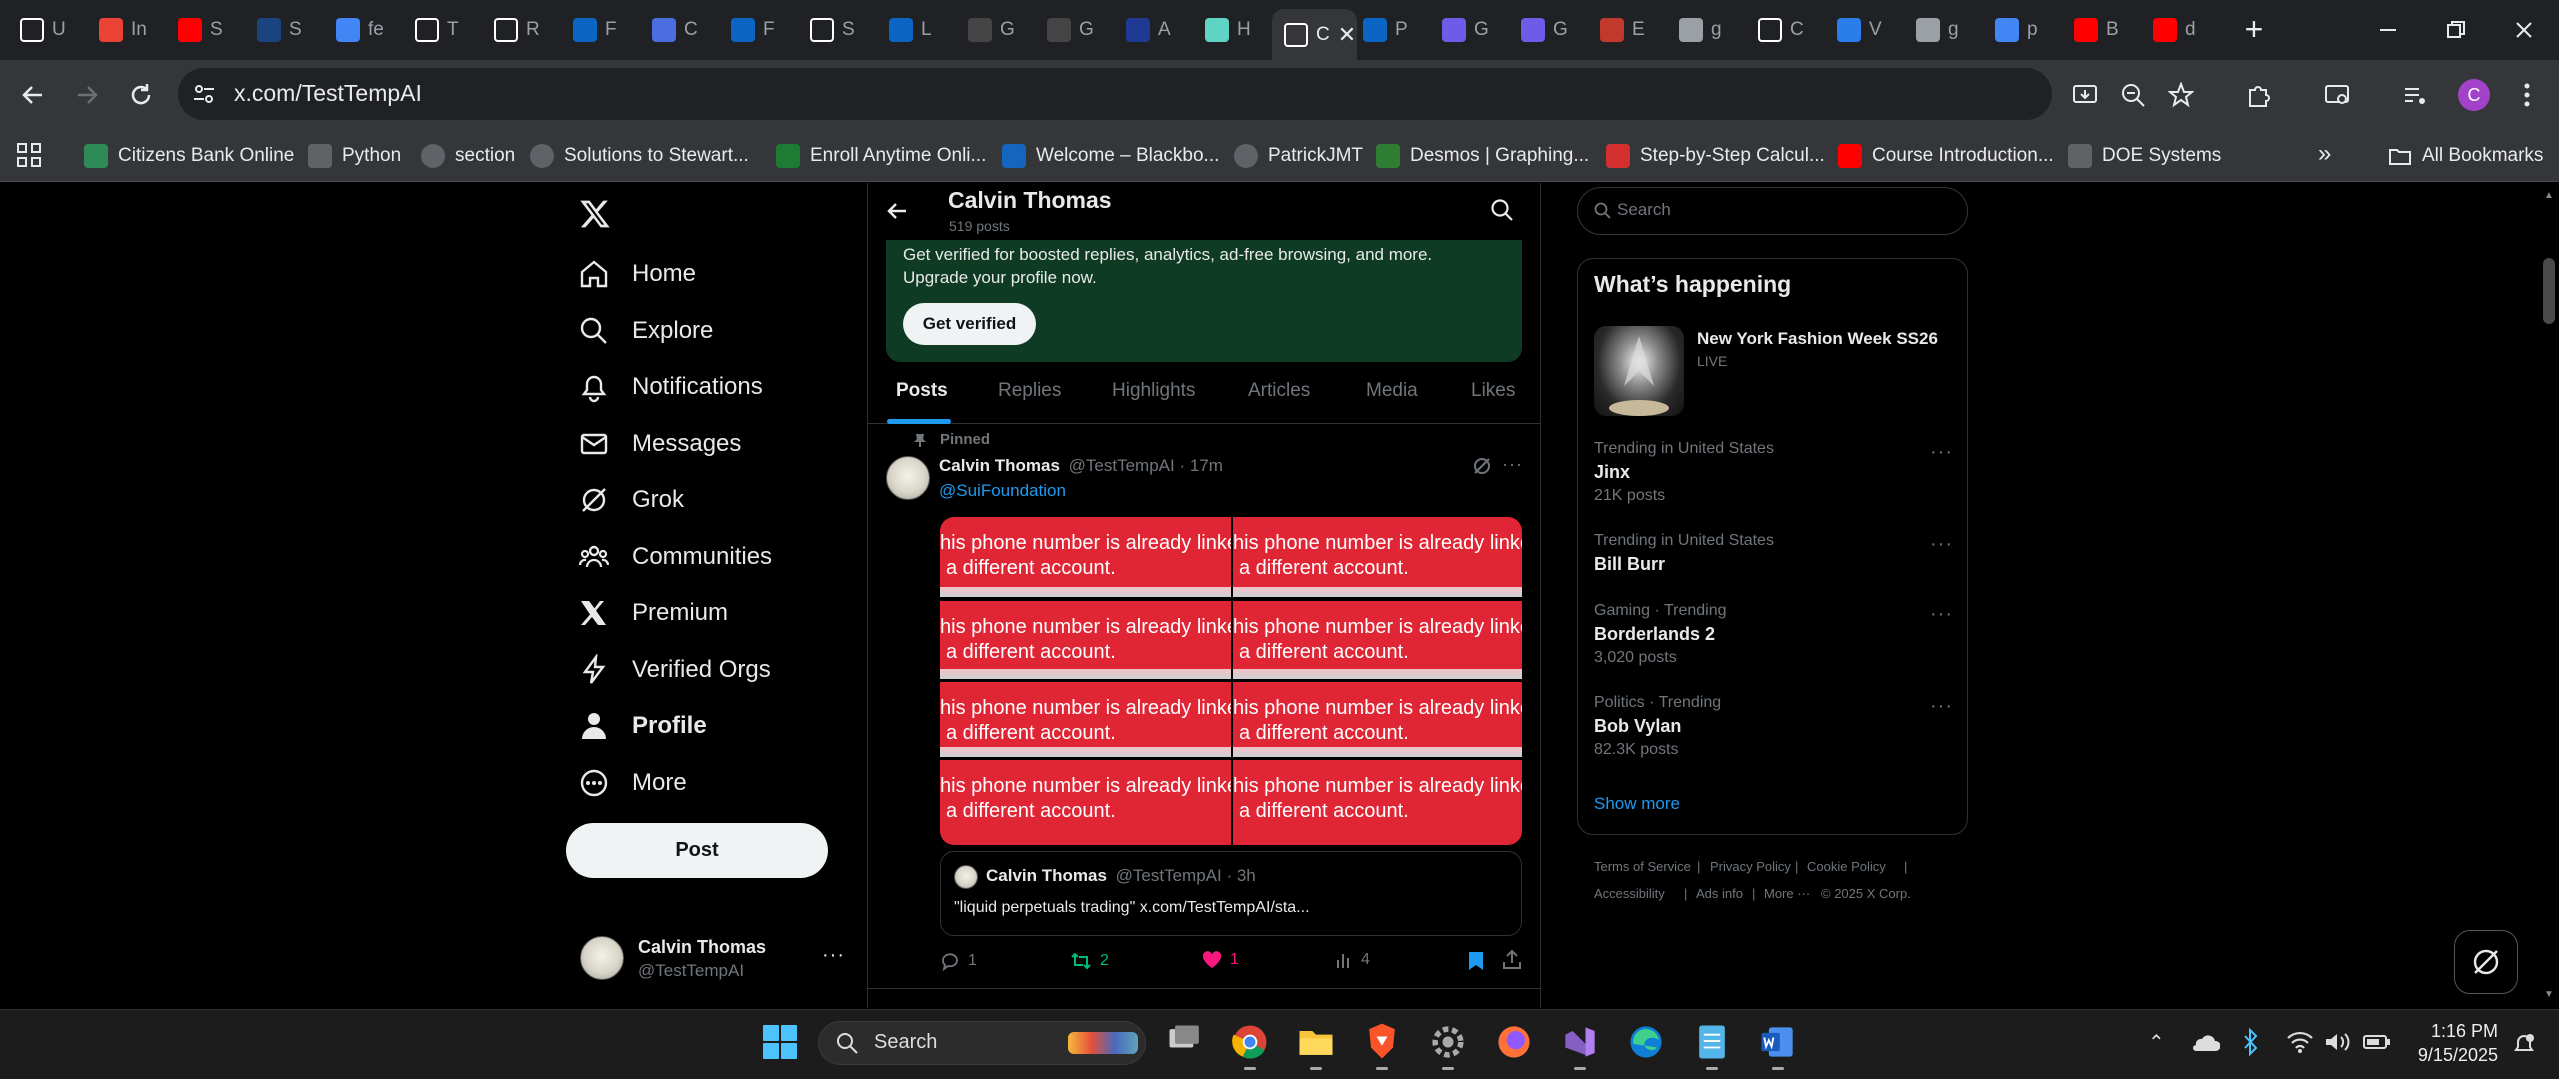 The height and width of the screenshot is (1079, 2559). What do you see at coordinates (1642, 866) in the screenshot?
I see `footer-link: Terms of Service` at bounding box center [1642, 866].